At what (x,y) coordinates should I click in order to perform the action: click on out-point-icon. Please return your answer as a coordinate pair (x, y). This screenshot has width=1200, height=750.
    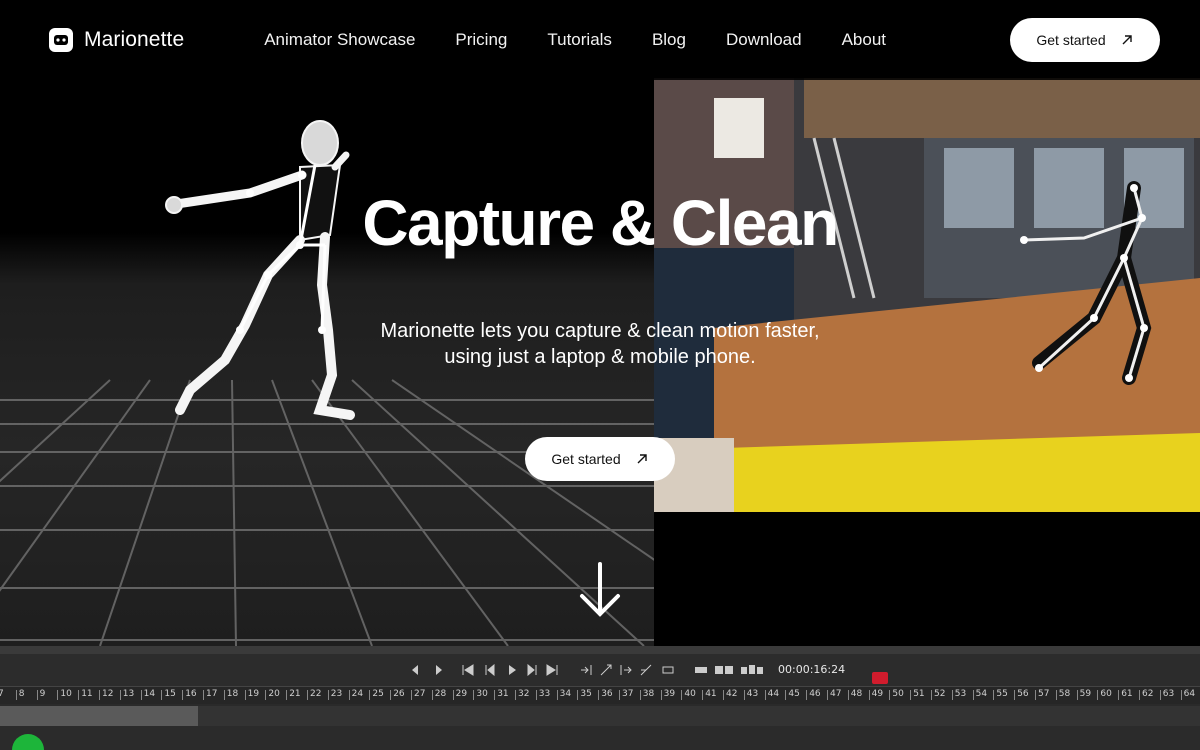
    Looking at the image, I should click on (626, 670).